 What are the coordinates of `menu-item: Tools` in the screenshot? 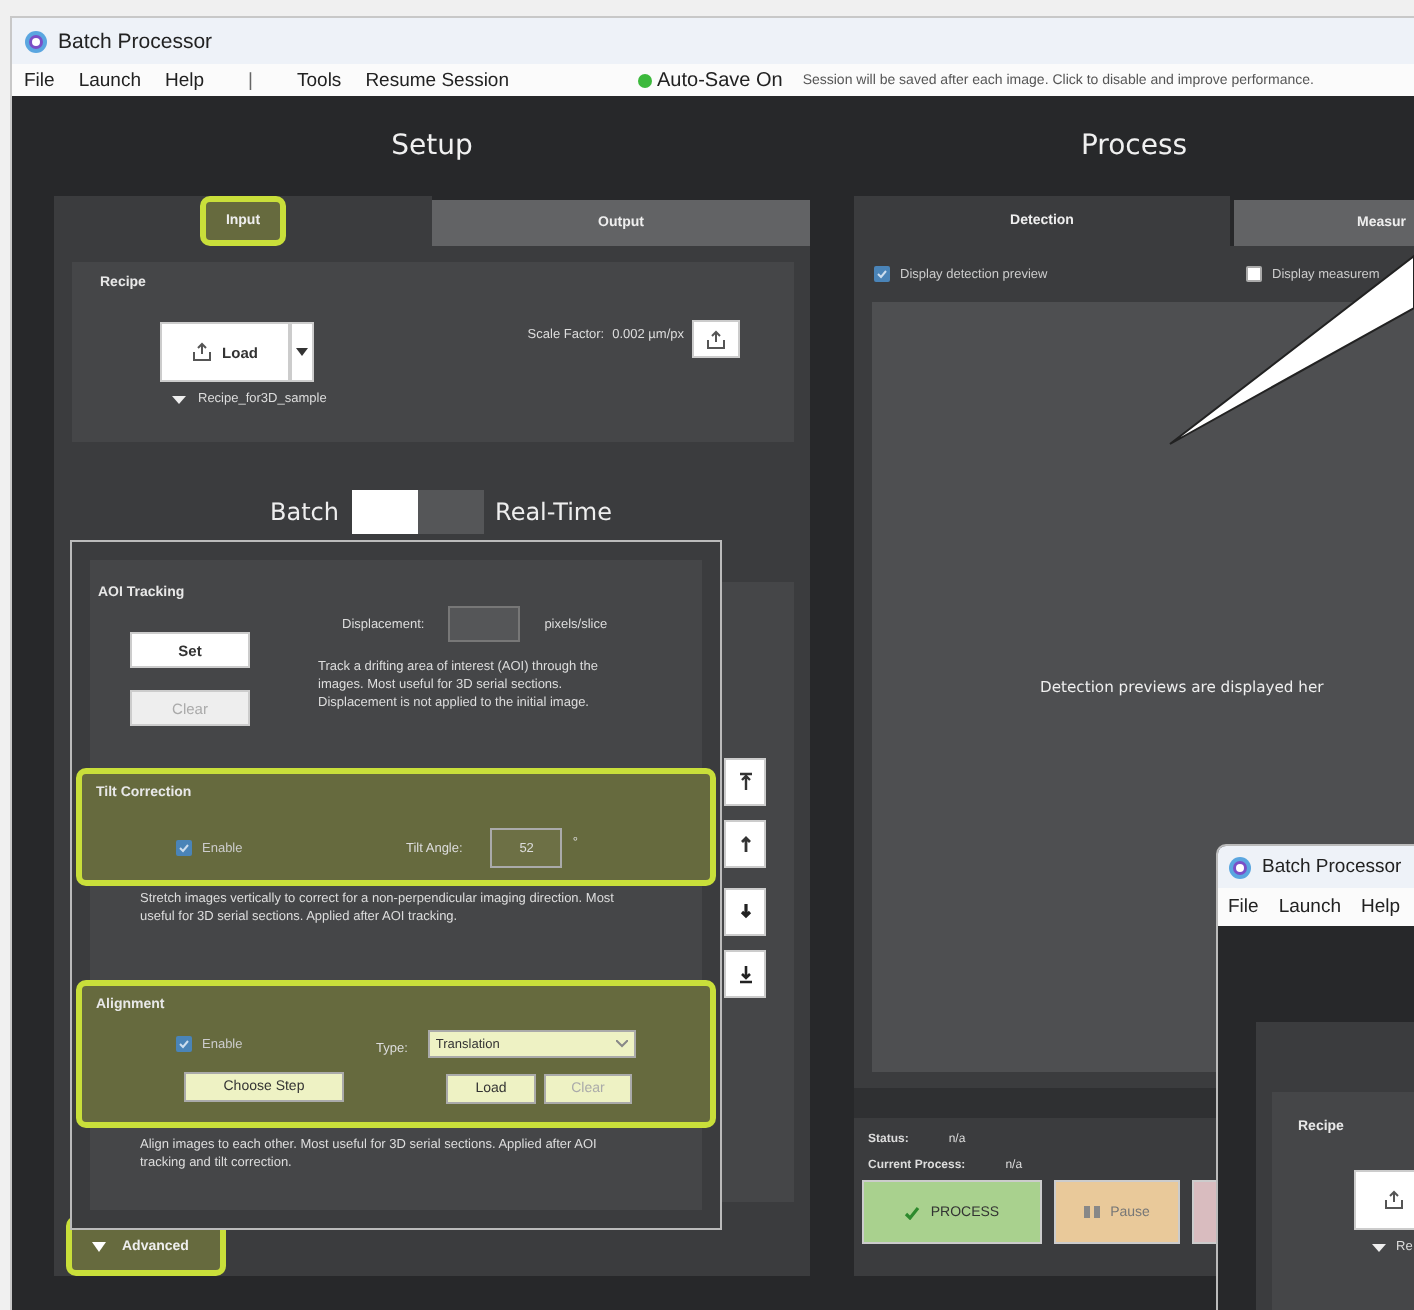 It's located at (319, 80).